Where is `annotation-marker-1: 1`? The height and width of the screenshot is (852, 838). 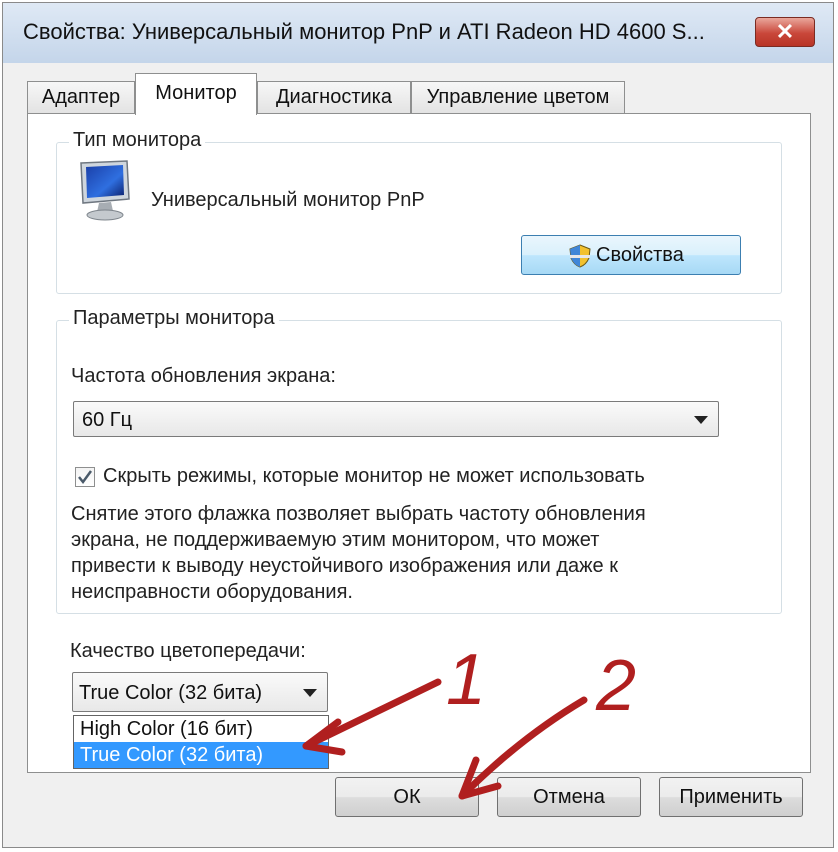 annotation-marker-1: 1 is located at coordinates (466, 680).